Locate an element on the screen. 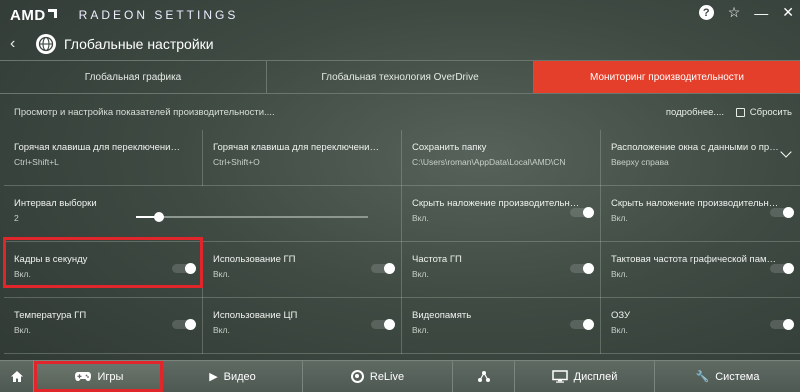 This screenshot has width=800, height=392. reset-button: Сбросить is located at coordinates (763, 112).